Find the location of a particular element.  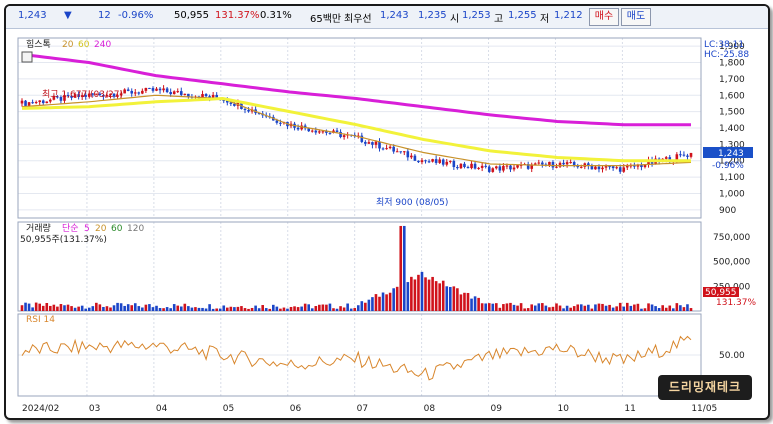

price-y-tick: 1,100 is located at coordinates (732, 178).